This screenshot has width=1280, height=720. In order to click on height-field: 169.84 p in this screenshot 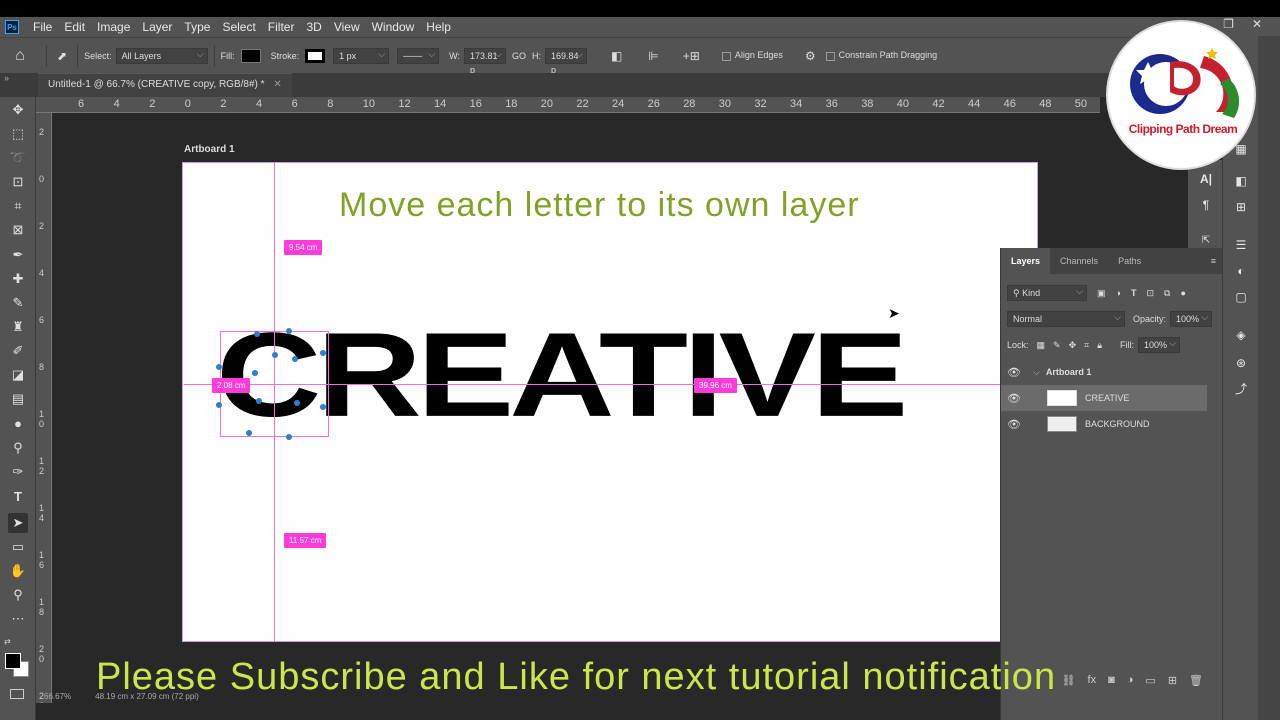, I will do `click(565, 61)`.